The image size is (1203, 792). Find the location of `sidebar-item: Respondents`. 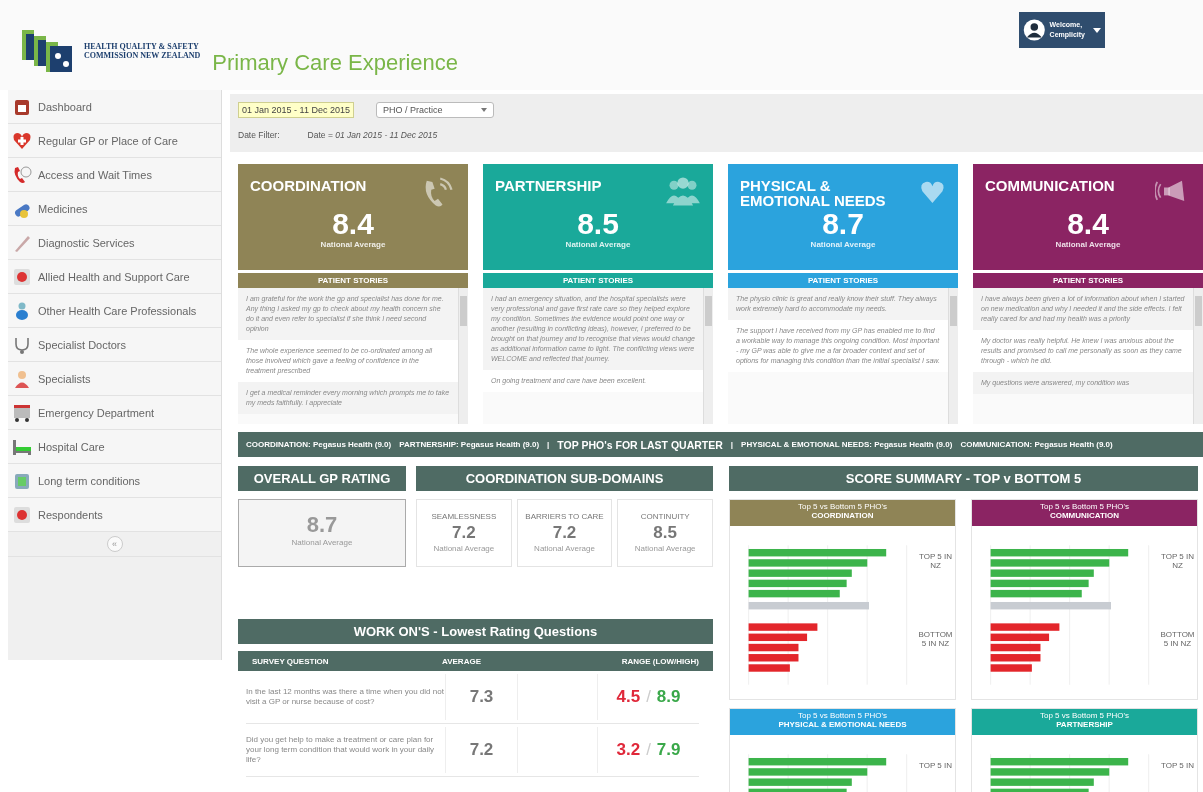

sidebar-item: Respondents is located at coordinates (114, 515).